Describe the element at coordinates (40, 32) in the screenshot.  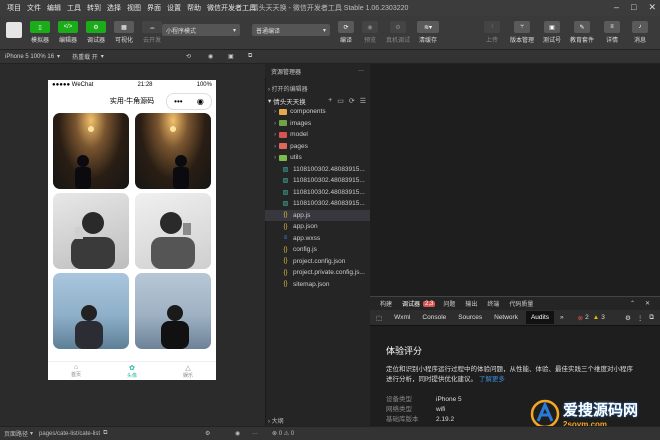
I see `simulator-toggle: ▯ 模拟器` at that location.